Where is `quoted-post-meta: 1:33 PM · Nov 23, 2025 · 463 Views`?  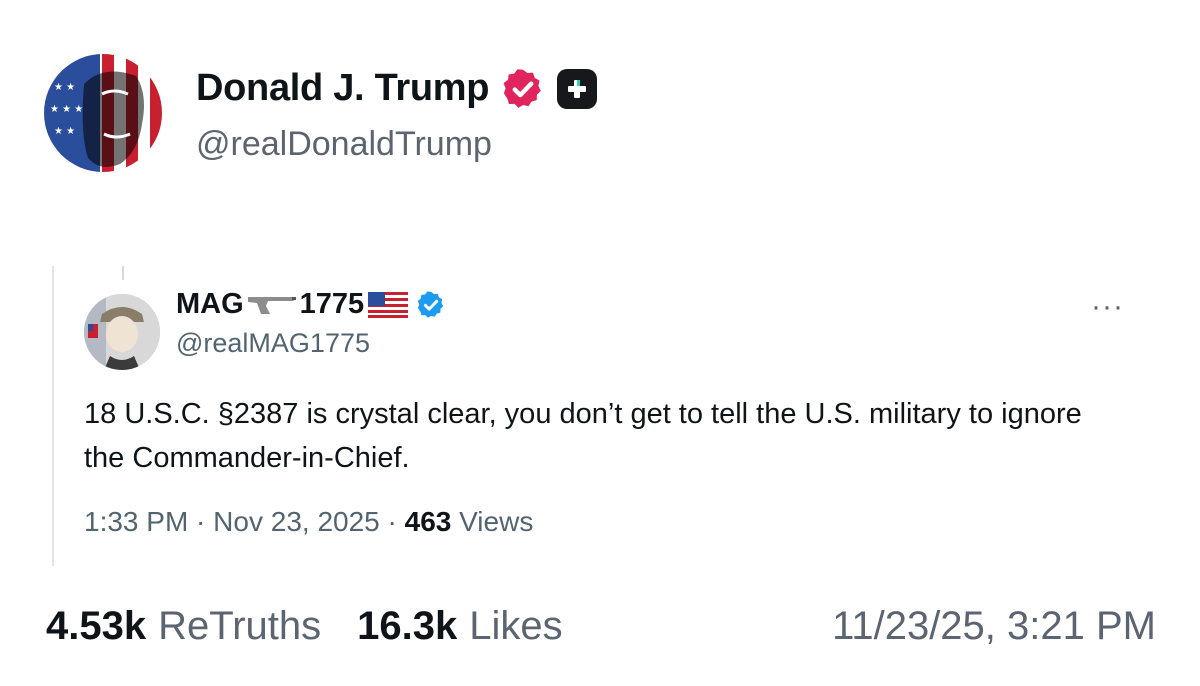 quoted-post-meta: 1:33 PM · Nov 23, 2025 · 463 Views is located at coordinates (308, 522).